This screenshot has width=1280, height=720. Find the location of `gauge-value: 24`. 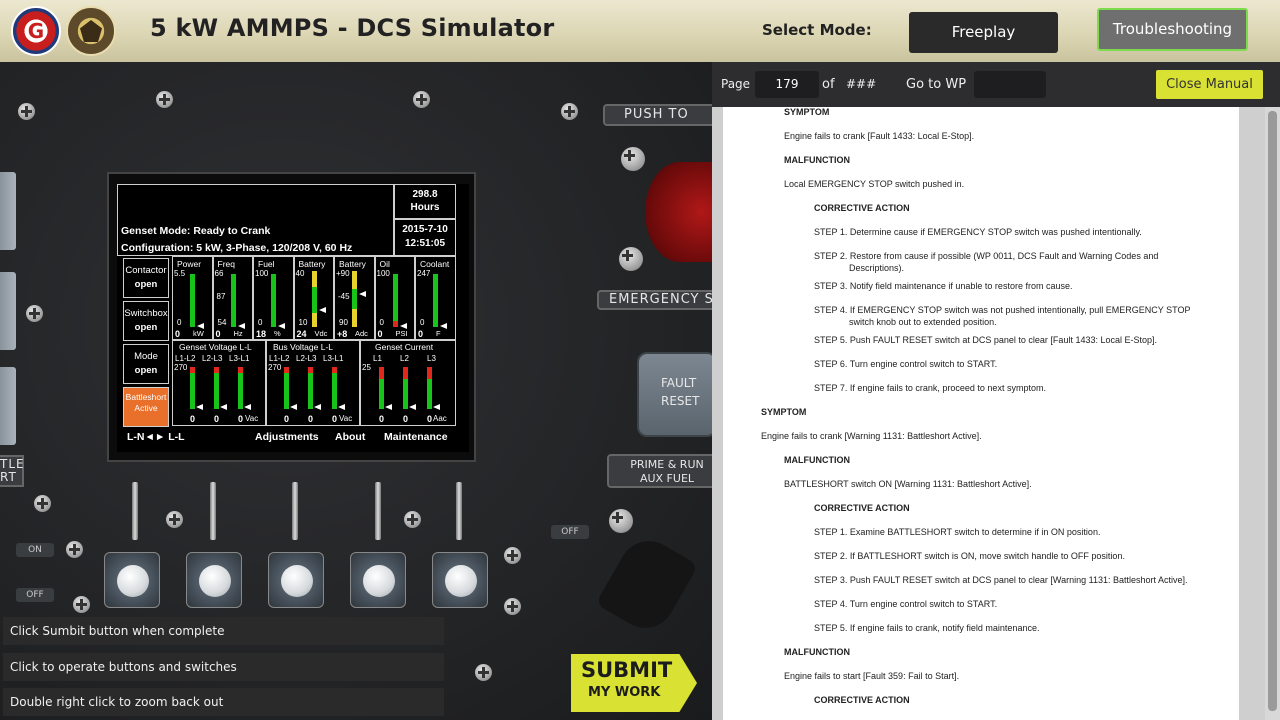

gauge-value: 24 is located at coordinates (301, 334).